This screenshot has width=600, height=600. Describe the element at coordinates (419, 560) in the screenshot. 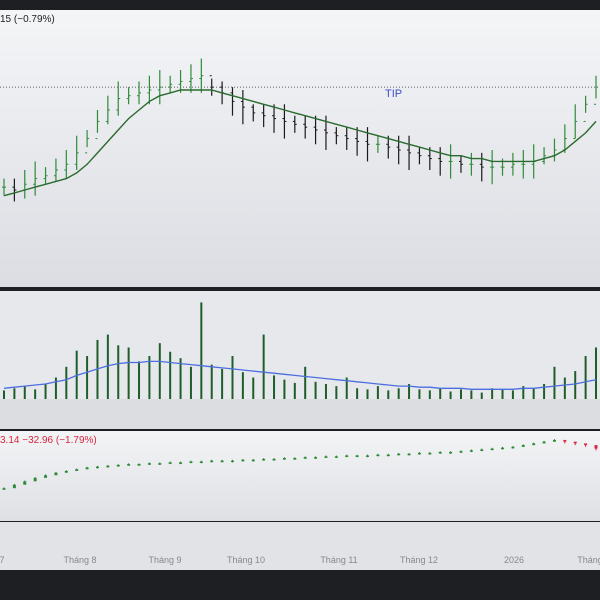

I see `x-tick-label: Tháng 12` at that location.